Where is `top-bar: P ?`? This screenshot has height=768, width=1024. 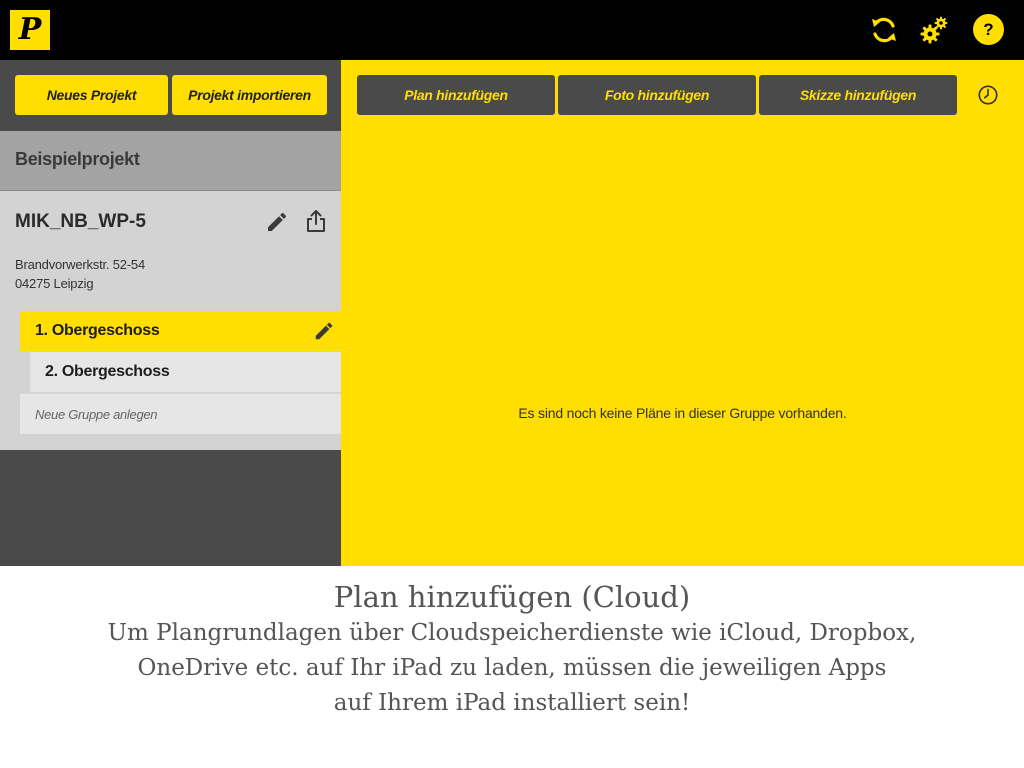
top-bar: P ? is located at coordinates (512, 30).